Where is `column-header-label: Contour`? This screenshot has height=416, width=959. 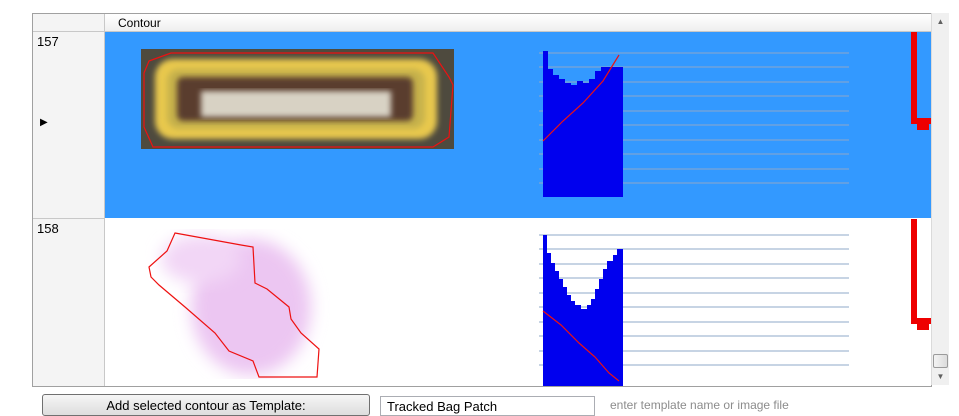
column-header-label: Contour is located at coordinates (139, 23).